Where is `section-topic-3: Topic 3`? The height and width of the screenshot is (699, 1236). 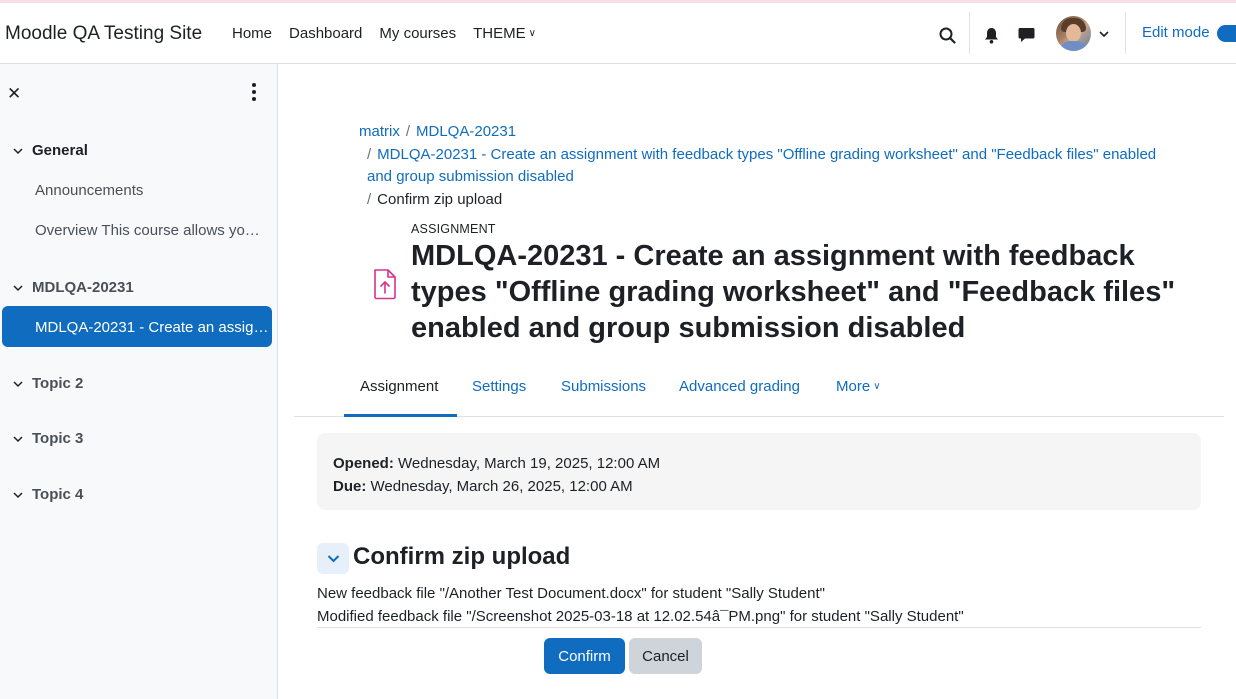
section-topic-3: Topic 3 is located at coordinates (139, 438).